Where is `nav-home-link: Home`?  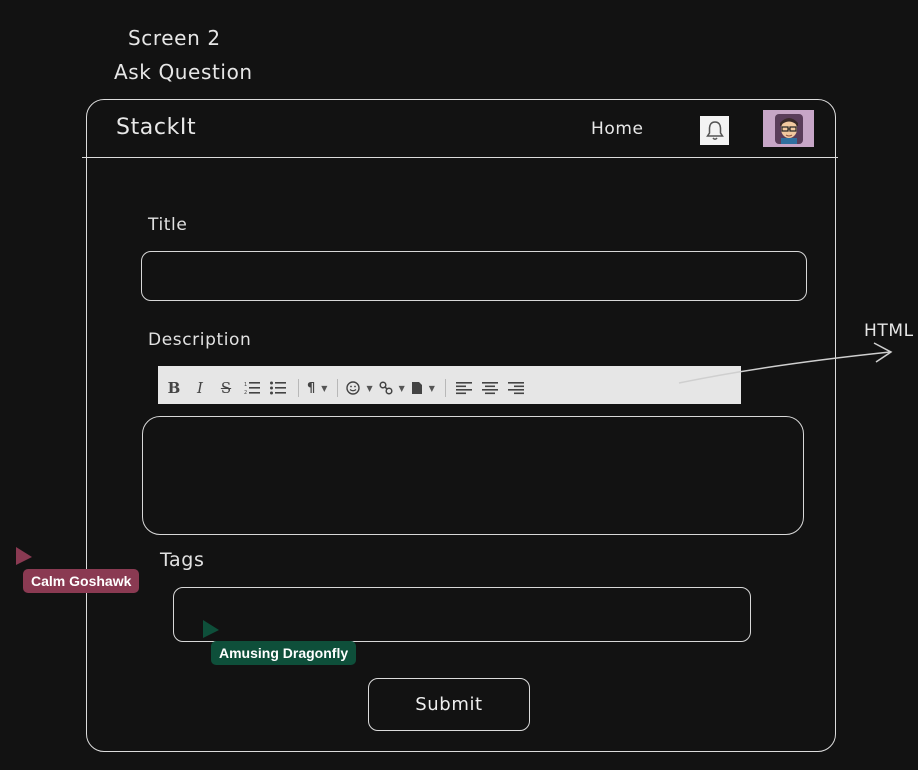 nav-home-link: Home is located at coordinates (617, 129).